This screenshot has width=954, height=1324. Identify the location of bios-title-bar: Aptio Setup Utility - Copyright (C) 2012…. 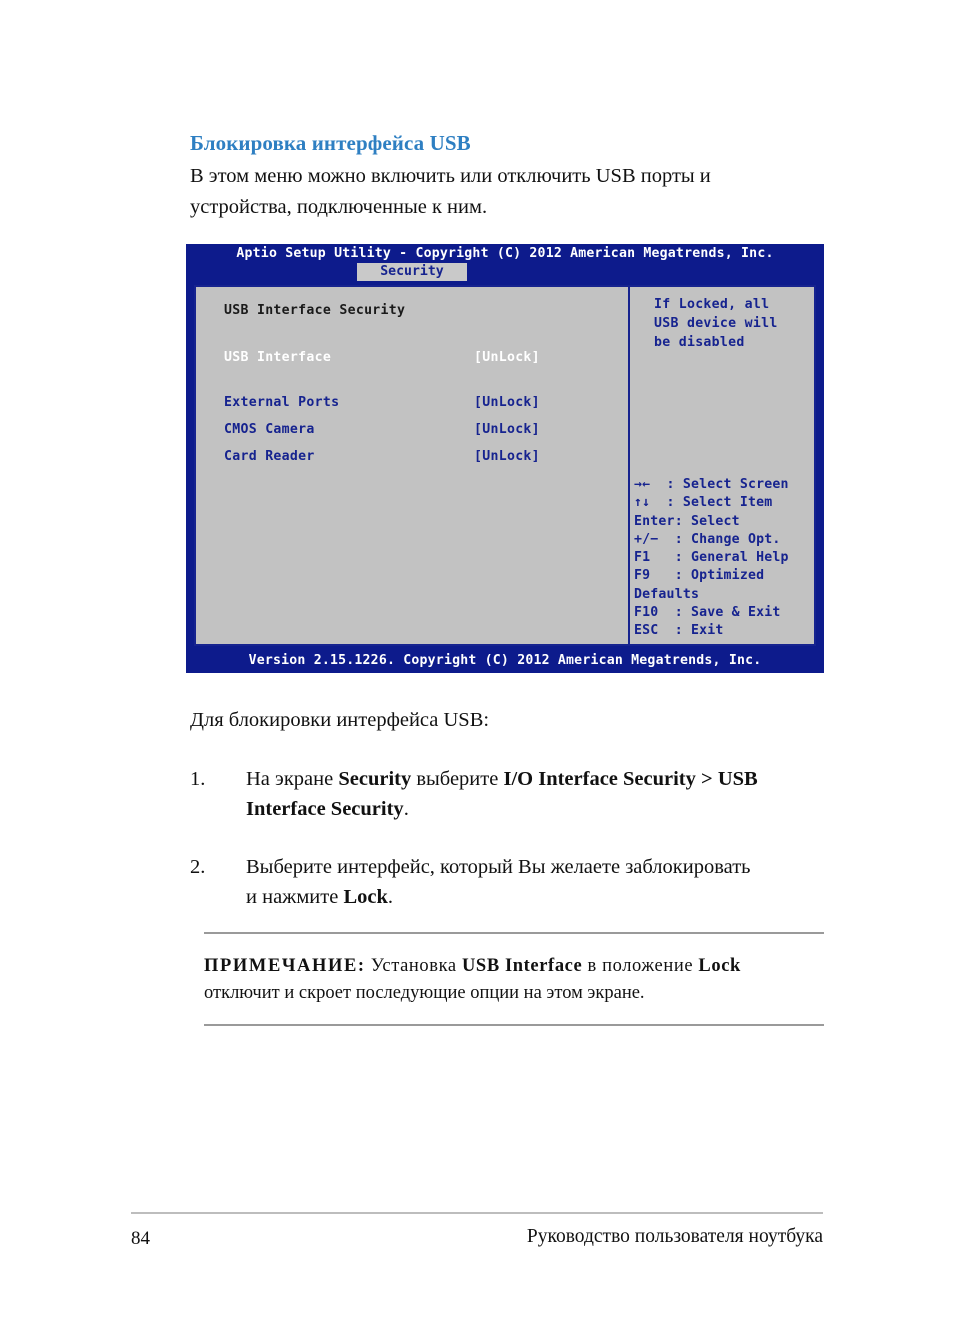
(505, 253).